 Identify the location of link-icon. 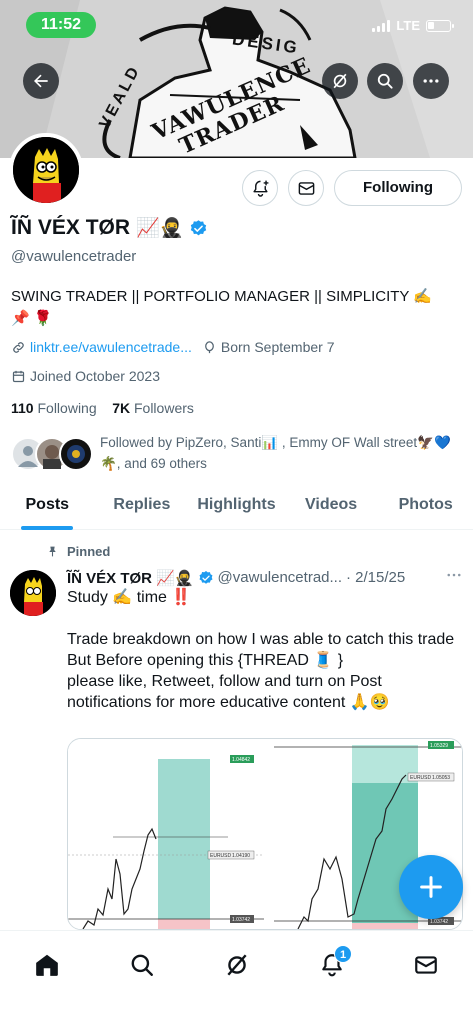
(18, 347).